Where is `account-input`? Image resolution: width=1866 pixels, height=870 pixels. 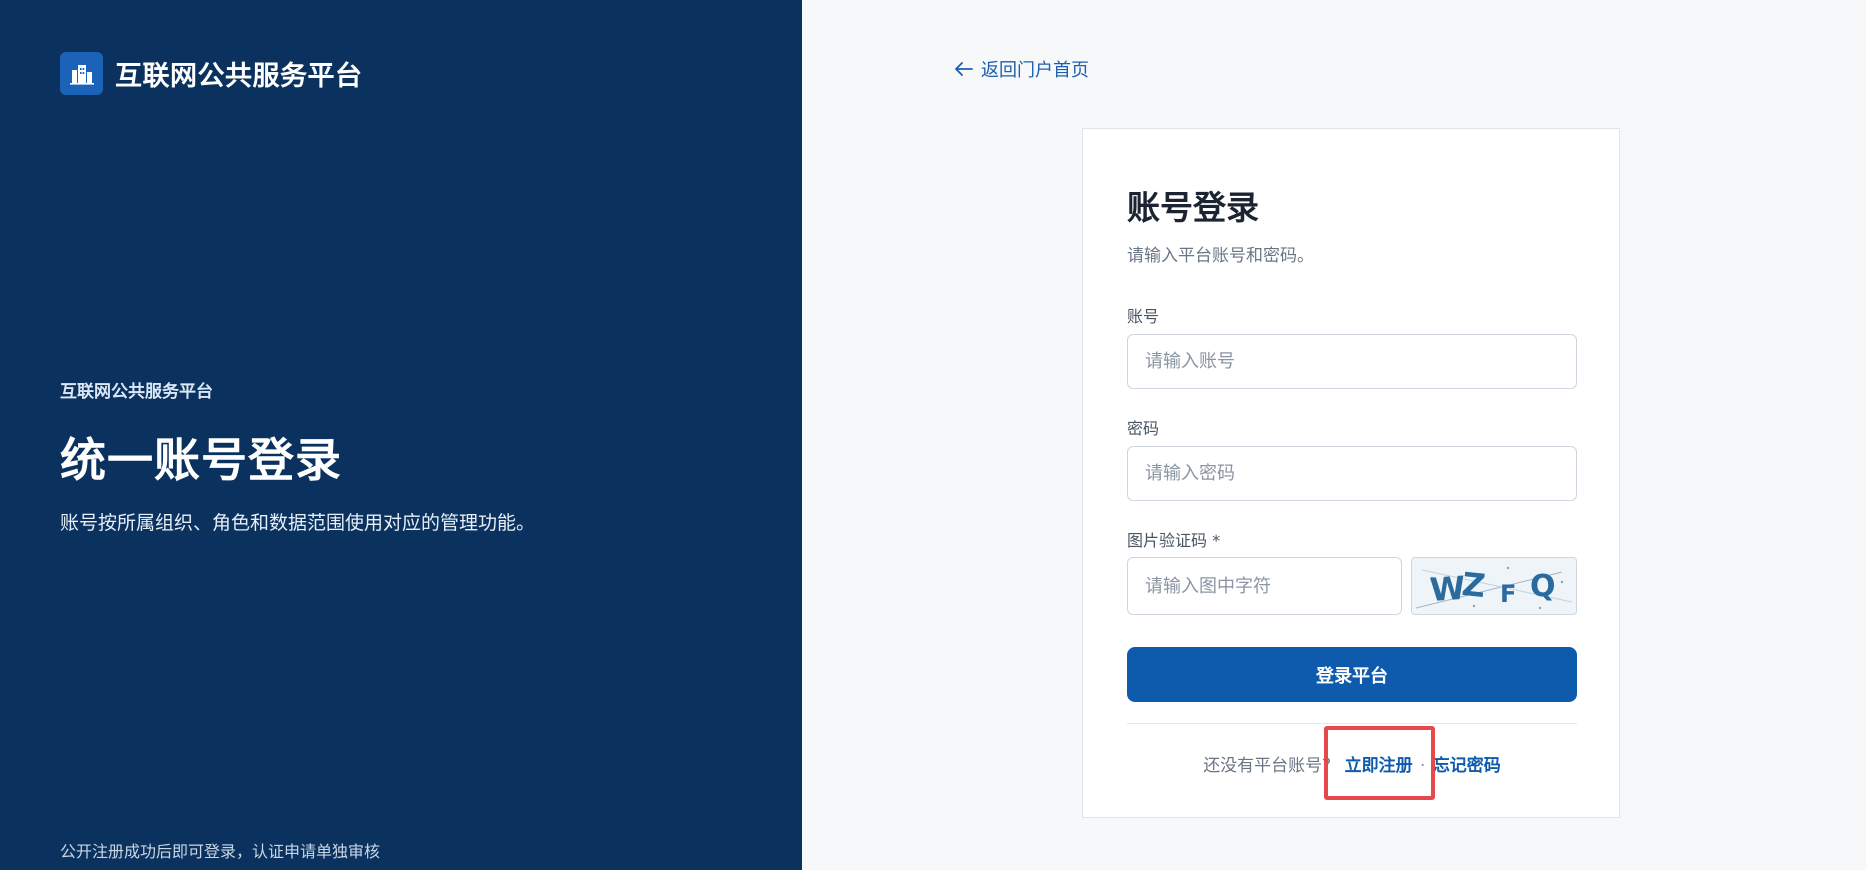
account-input is located at coordinates (1352, 361).